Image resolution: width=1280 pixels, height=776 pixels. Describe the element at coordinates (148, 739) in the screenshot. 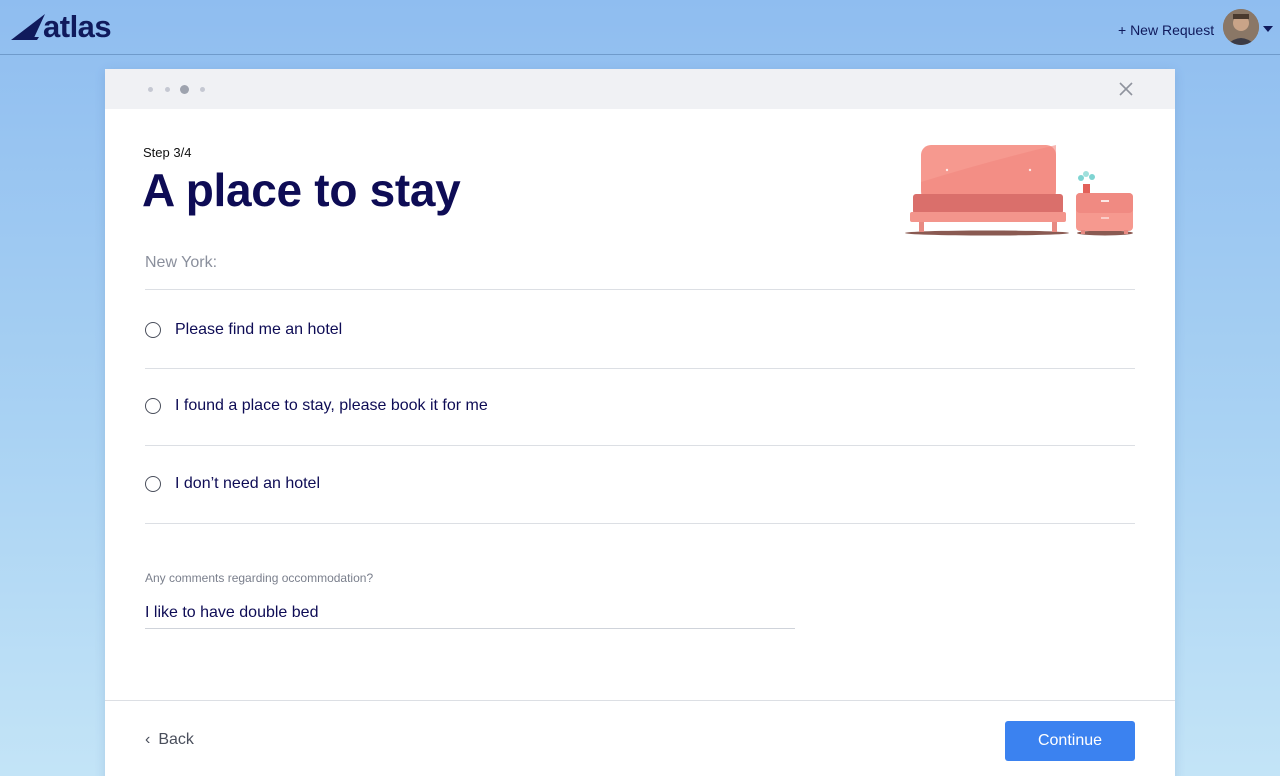

I see `chevron-left-icon: ‹` at that location.